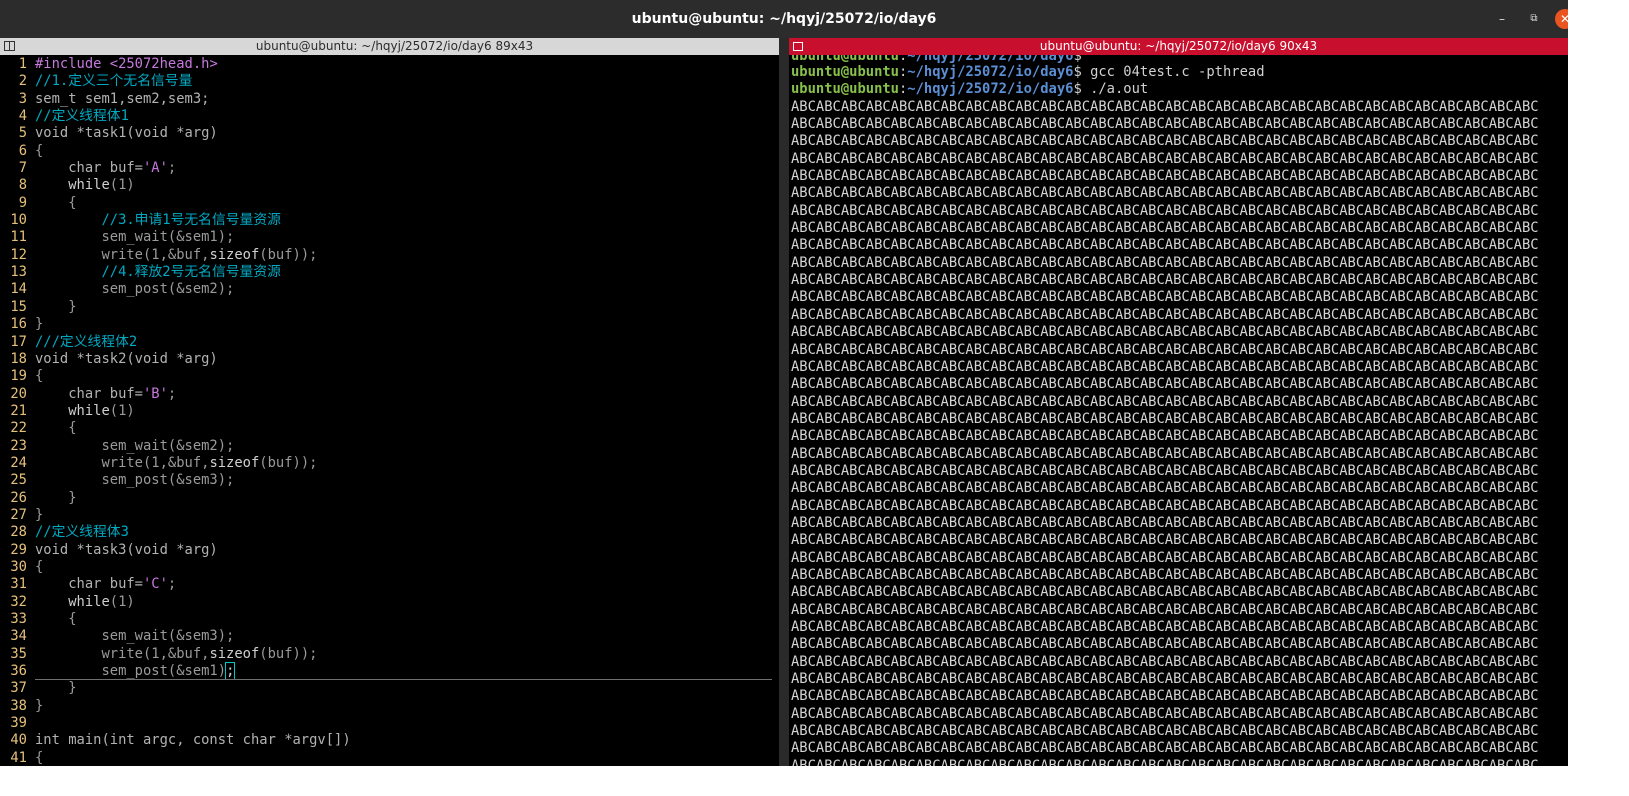  Describe the element at coordinates (389, 151) in the screenshot. I see `code-line: 6{` at that location.